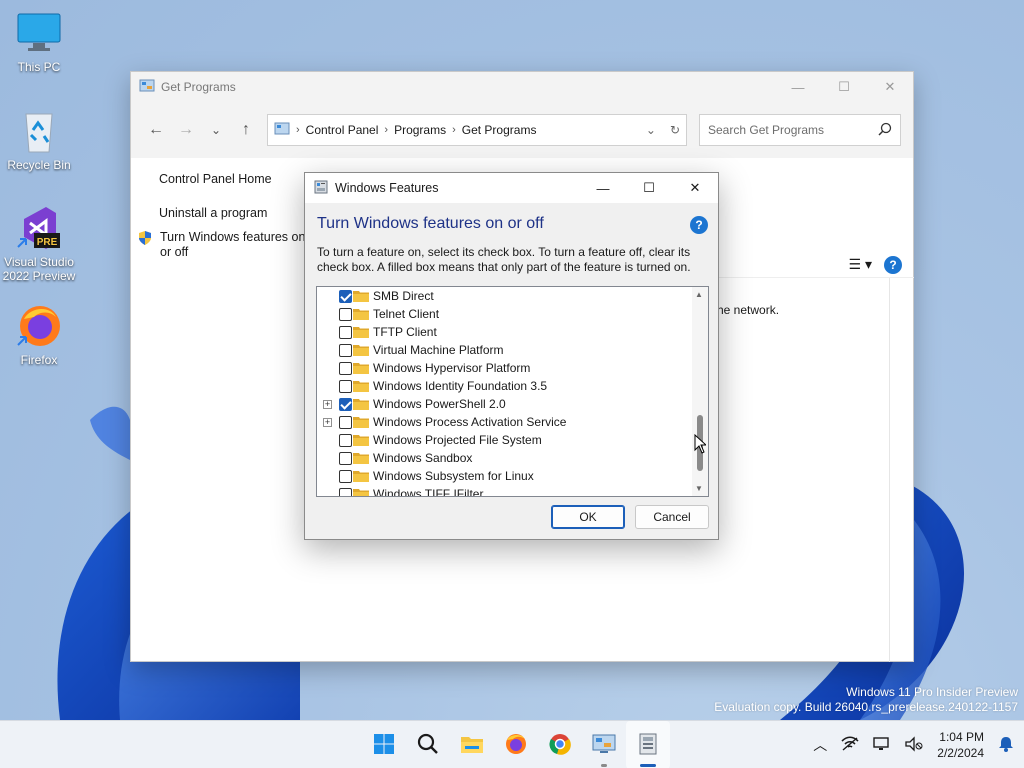 The width and height of the screenshot is (1024, 768). Describe the element at coordinates (672, 517) in the screenshot. I see `cancel-button: Cancel` at that location.